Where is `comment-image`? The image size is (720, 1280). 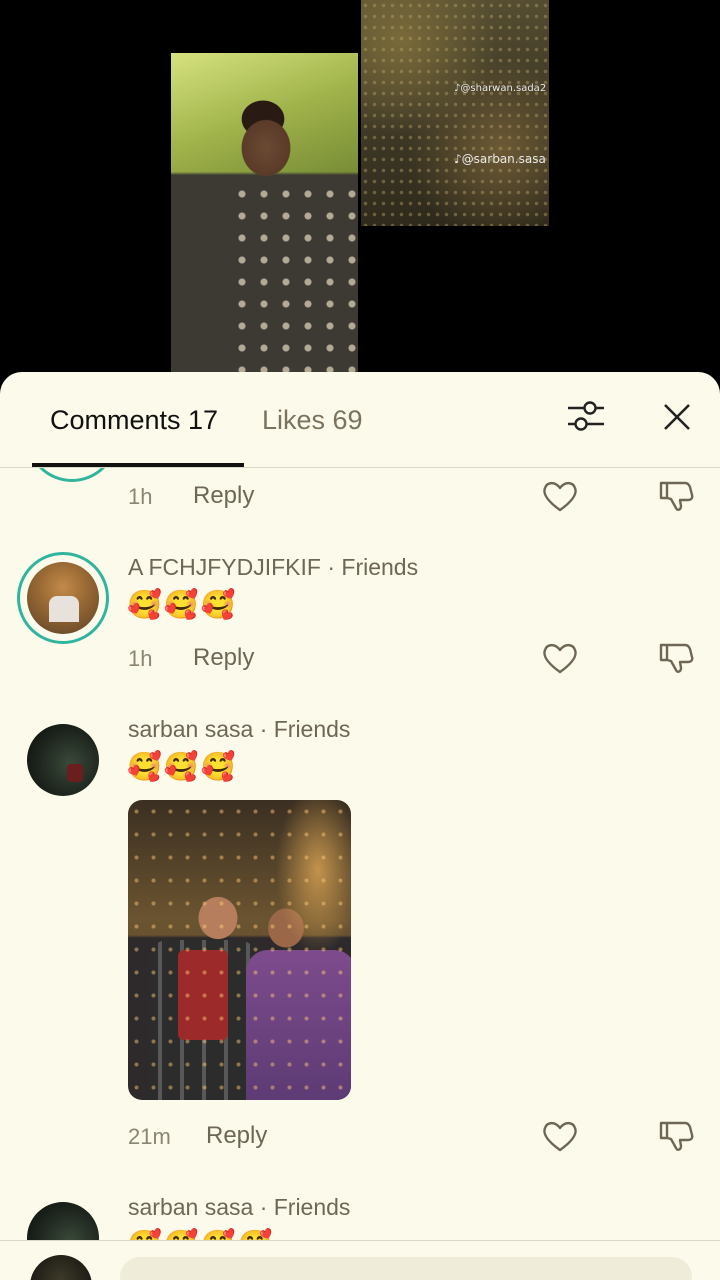 comment-image is located at coordinates (239, 950).